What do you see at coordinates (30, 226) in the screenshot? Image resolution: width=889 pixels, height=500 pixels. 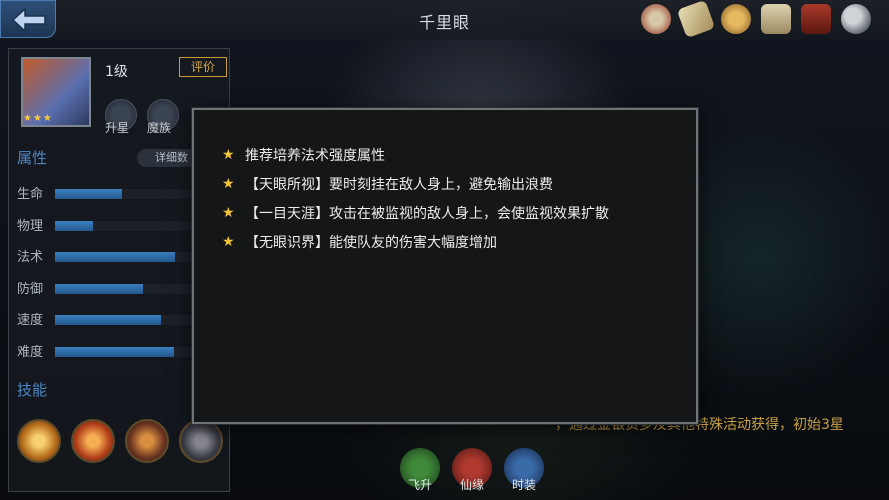 I see `attribute-label: 物理` at bounding box center [30, 226].